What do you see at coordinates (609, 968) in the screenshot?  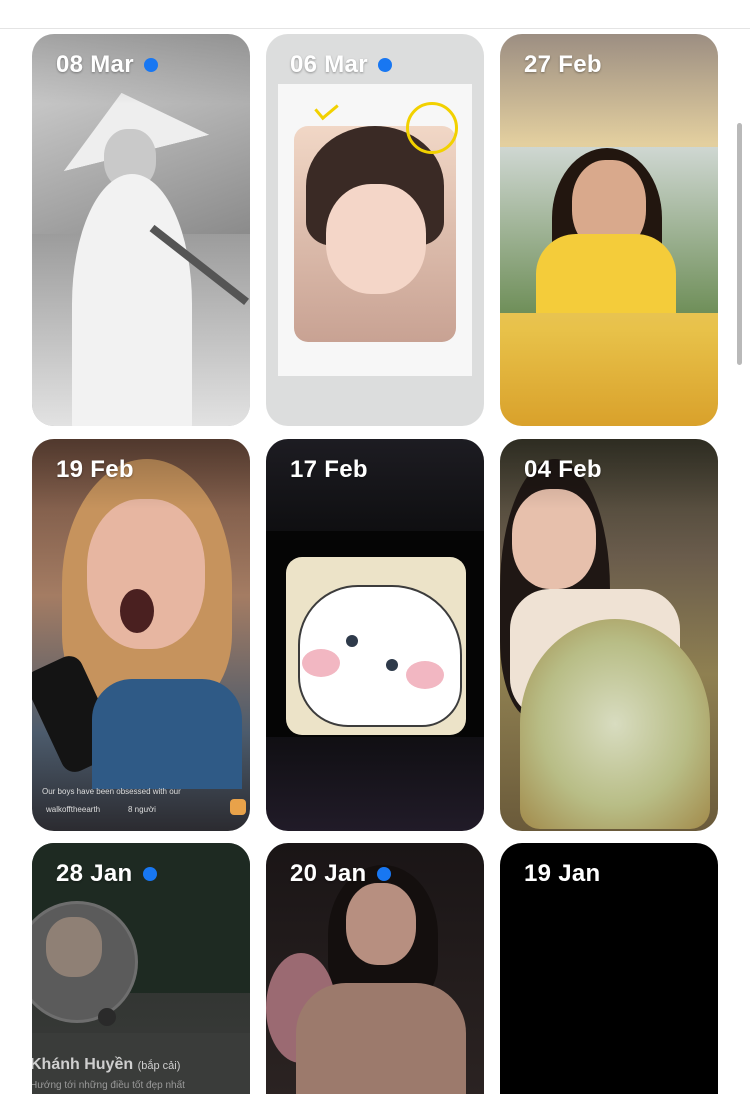 I see `story-card: 19 Jan` at bounding box center [609, 968].